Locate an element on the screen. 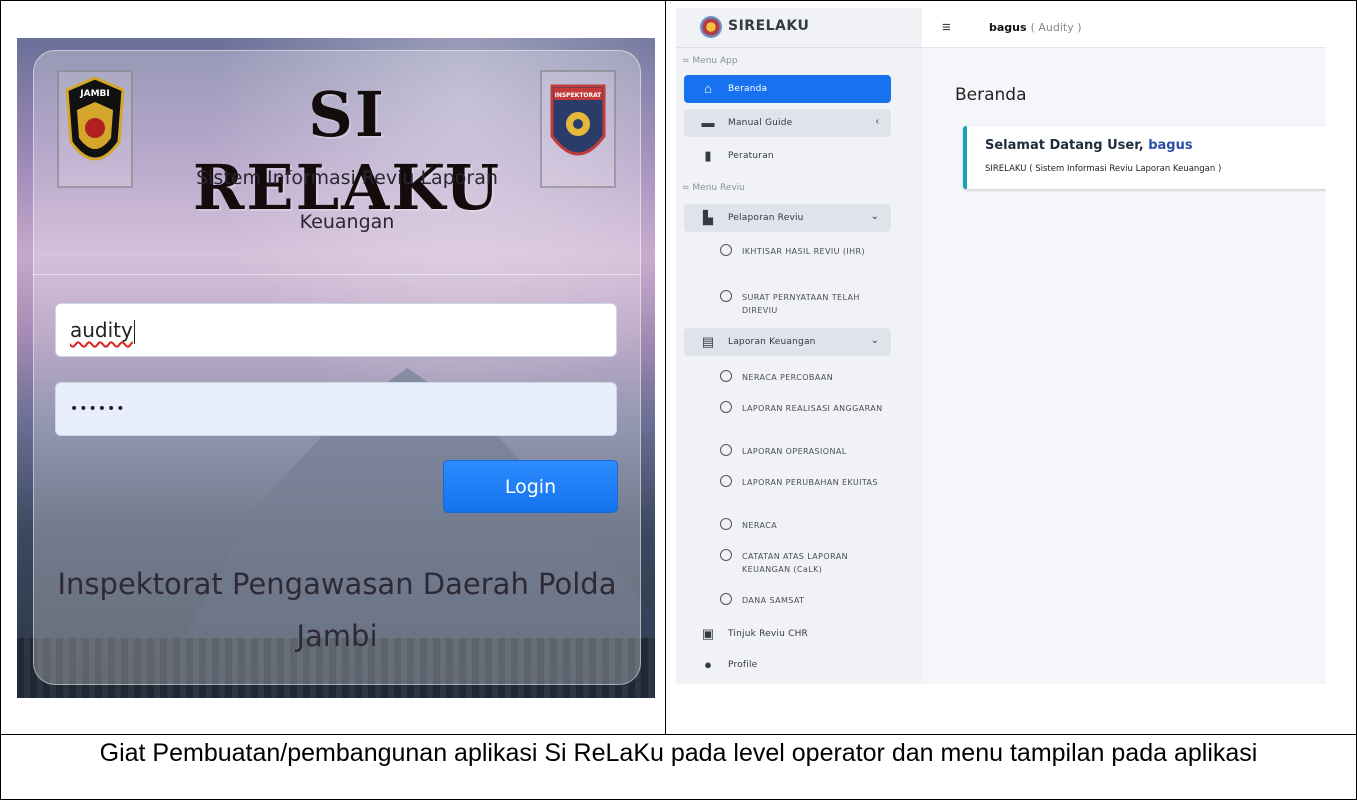  app-subtitle: Sistem Informasi Reviu Laporan Keuangan is located at coordinates (347, 200).